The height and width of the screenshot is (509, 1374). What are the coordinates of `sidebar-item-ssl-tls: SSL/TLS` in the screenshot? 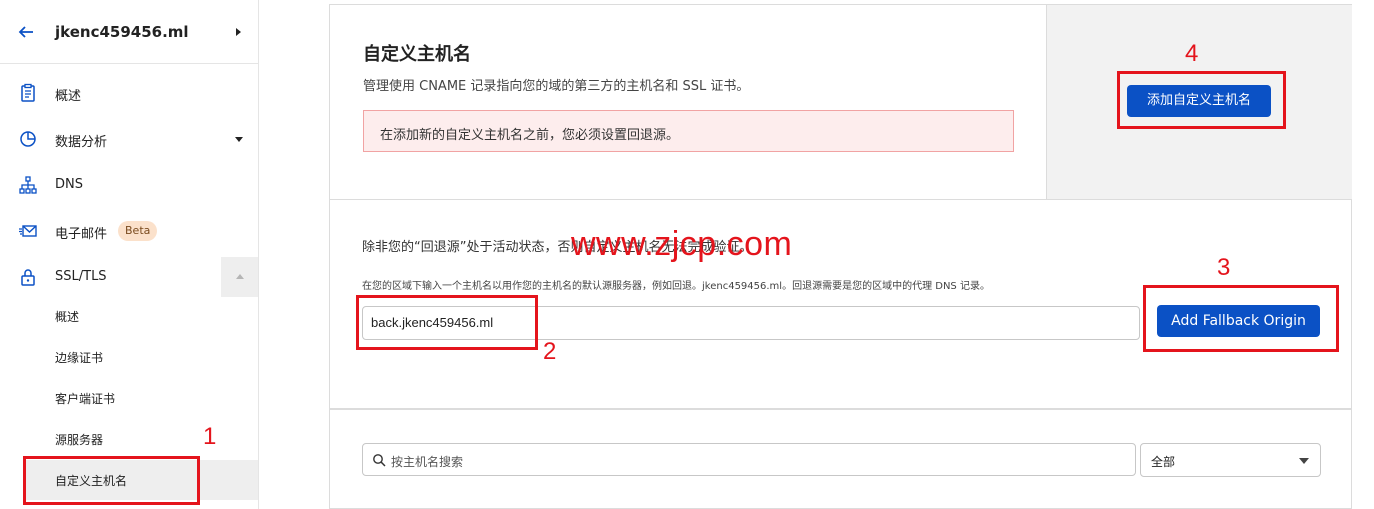 It's located at (129, 277).